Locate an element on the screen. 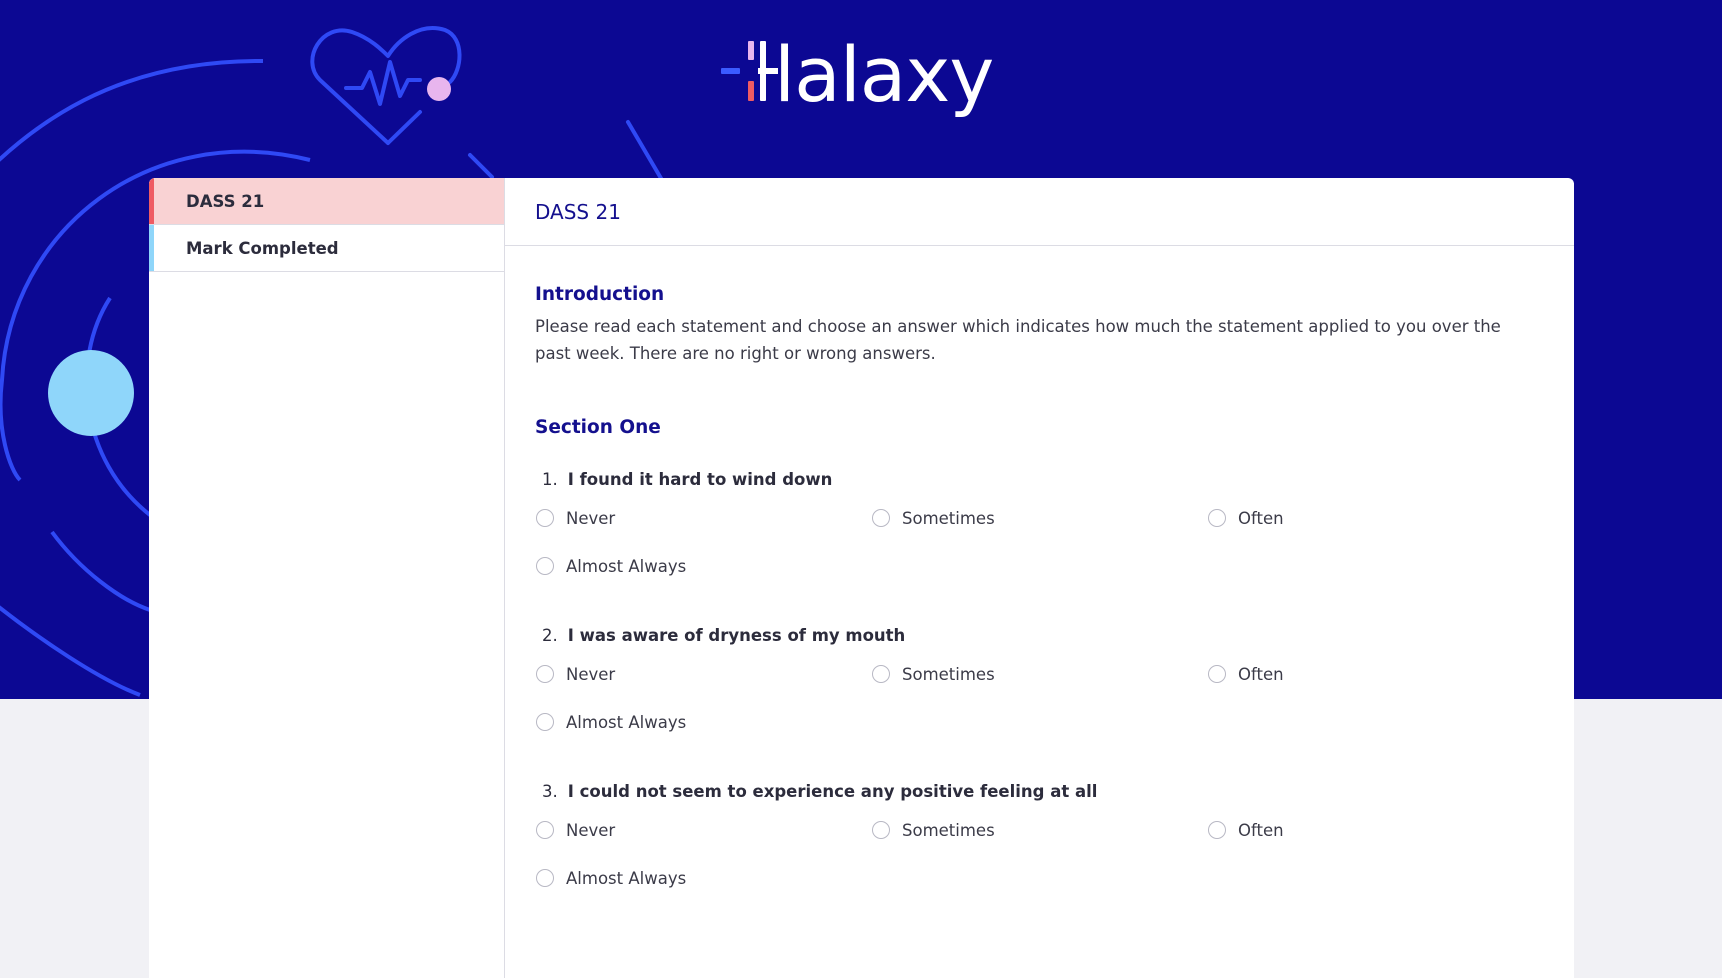 This screenshot has height=978, width=1722. halaxy-logo: lalaxy is located at coordinates (856, 74).